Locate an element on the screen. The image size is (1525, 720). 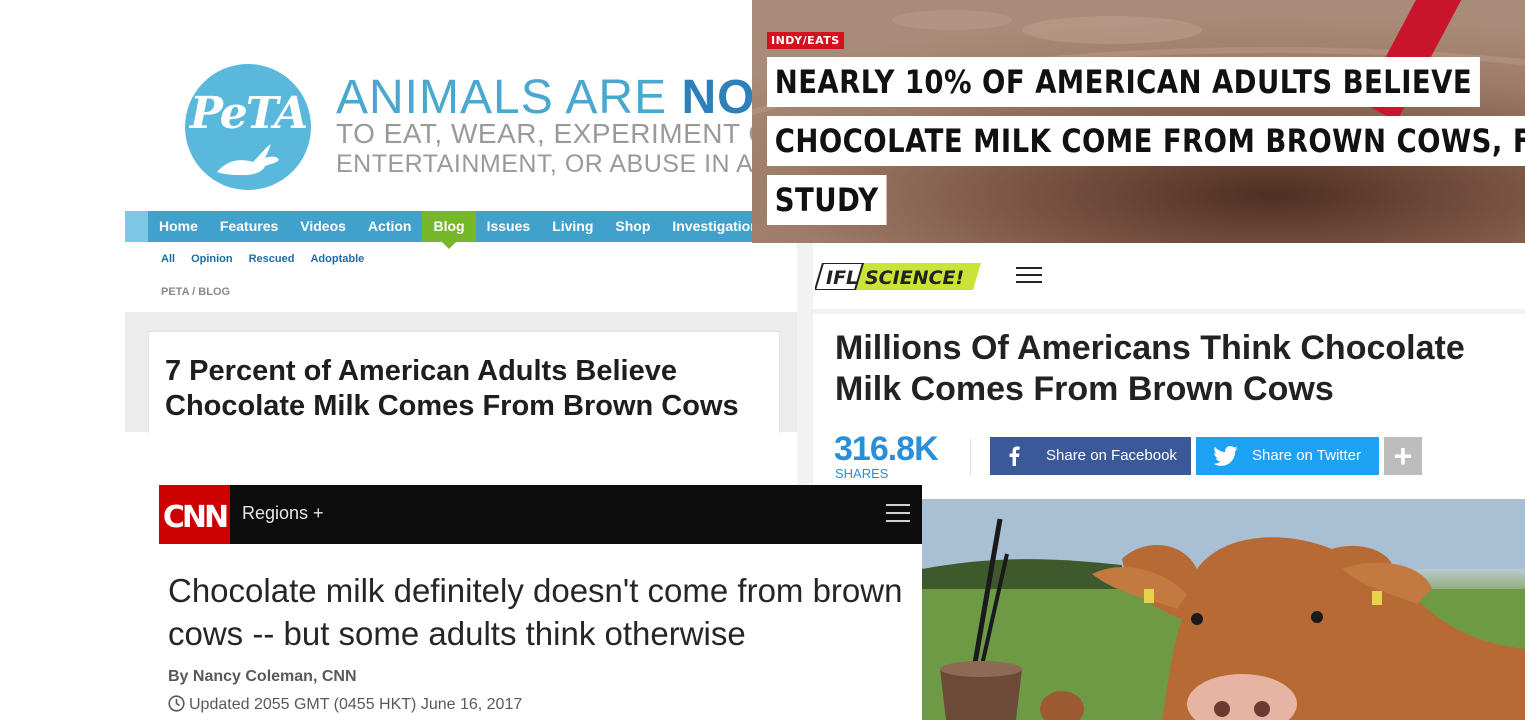
peta-logo: PeTA is located at coordinates (248, 127).